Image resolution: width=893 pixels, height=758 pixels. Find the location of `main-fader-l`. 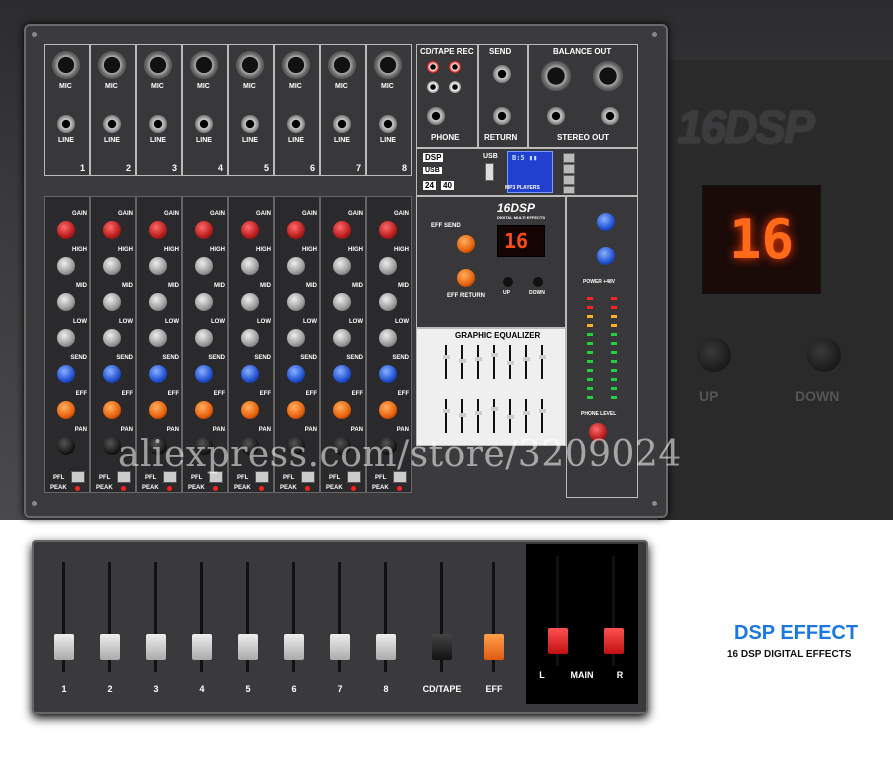

main-fader-l is located at coordinates (558, 616).